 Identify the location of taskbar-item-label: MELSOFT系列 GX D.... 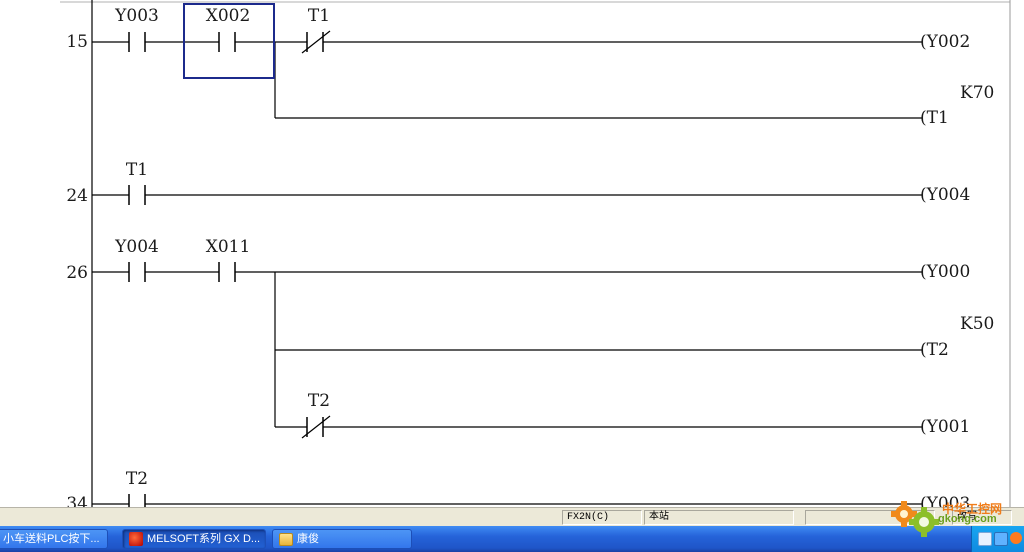
(204, 539).